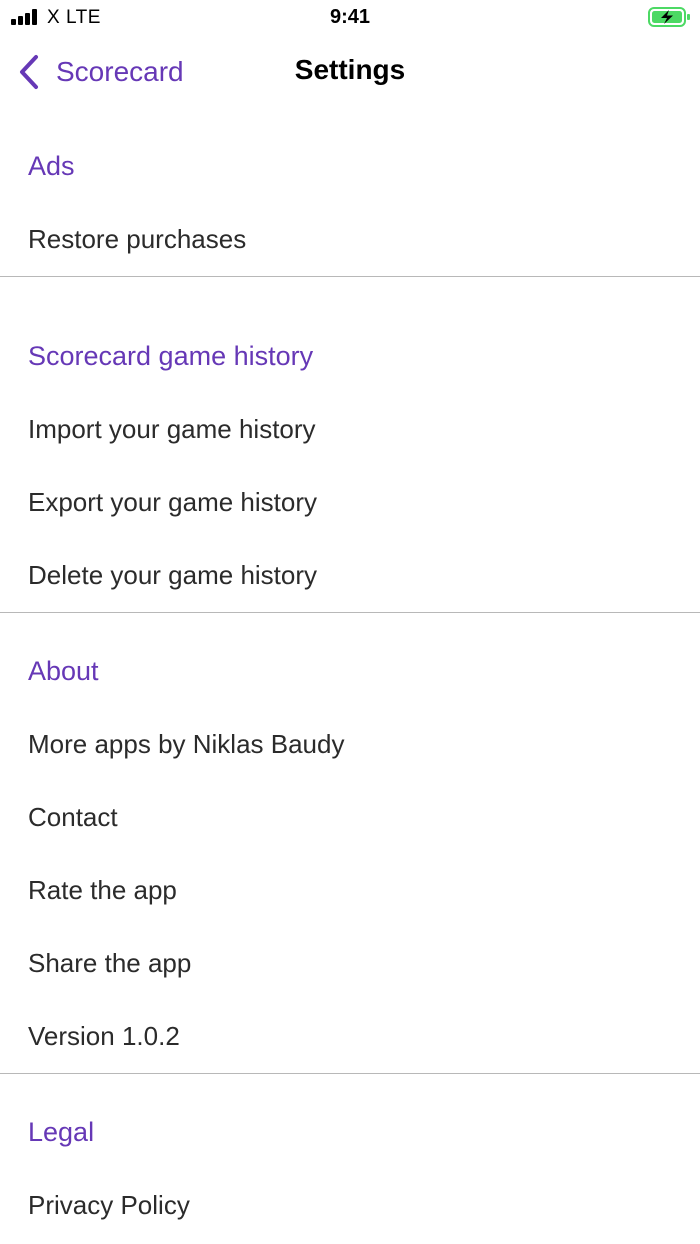 Image resolution: width=700 pixels, height=1244 pixels. Describe the element at coordinates (350, 239) in the screenshot. I see `restore-purchases-row: Restore purchases` at that location.